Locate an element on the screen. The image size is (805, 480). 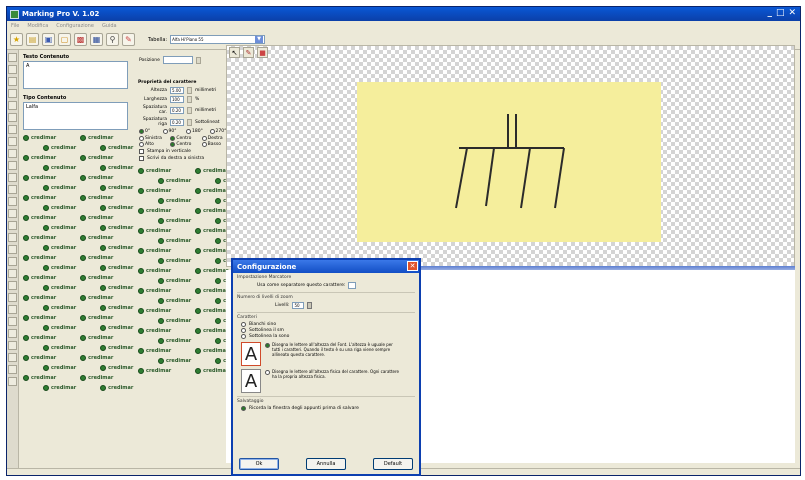
default-button: Default is located at coordinates (393, 464).